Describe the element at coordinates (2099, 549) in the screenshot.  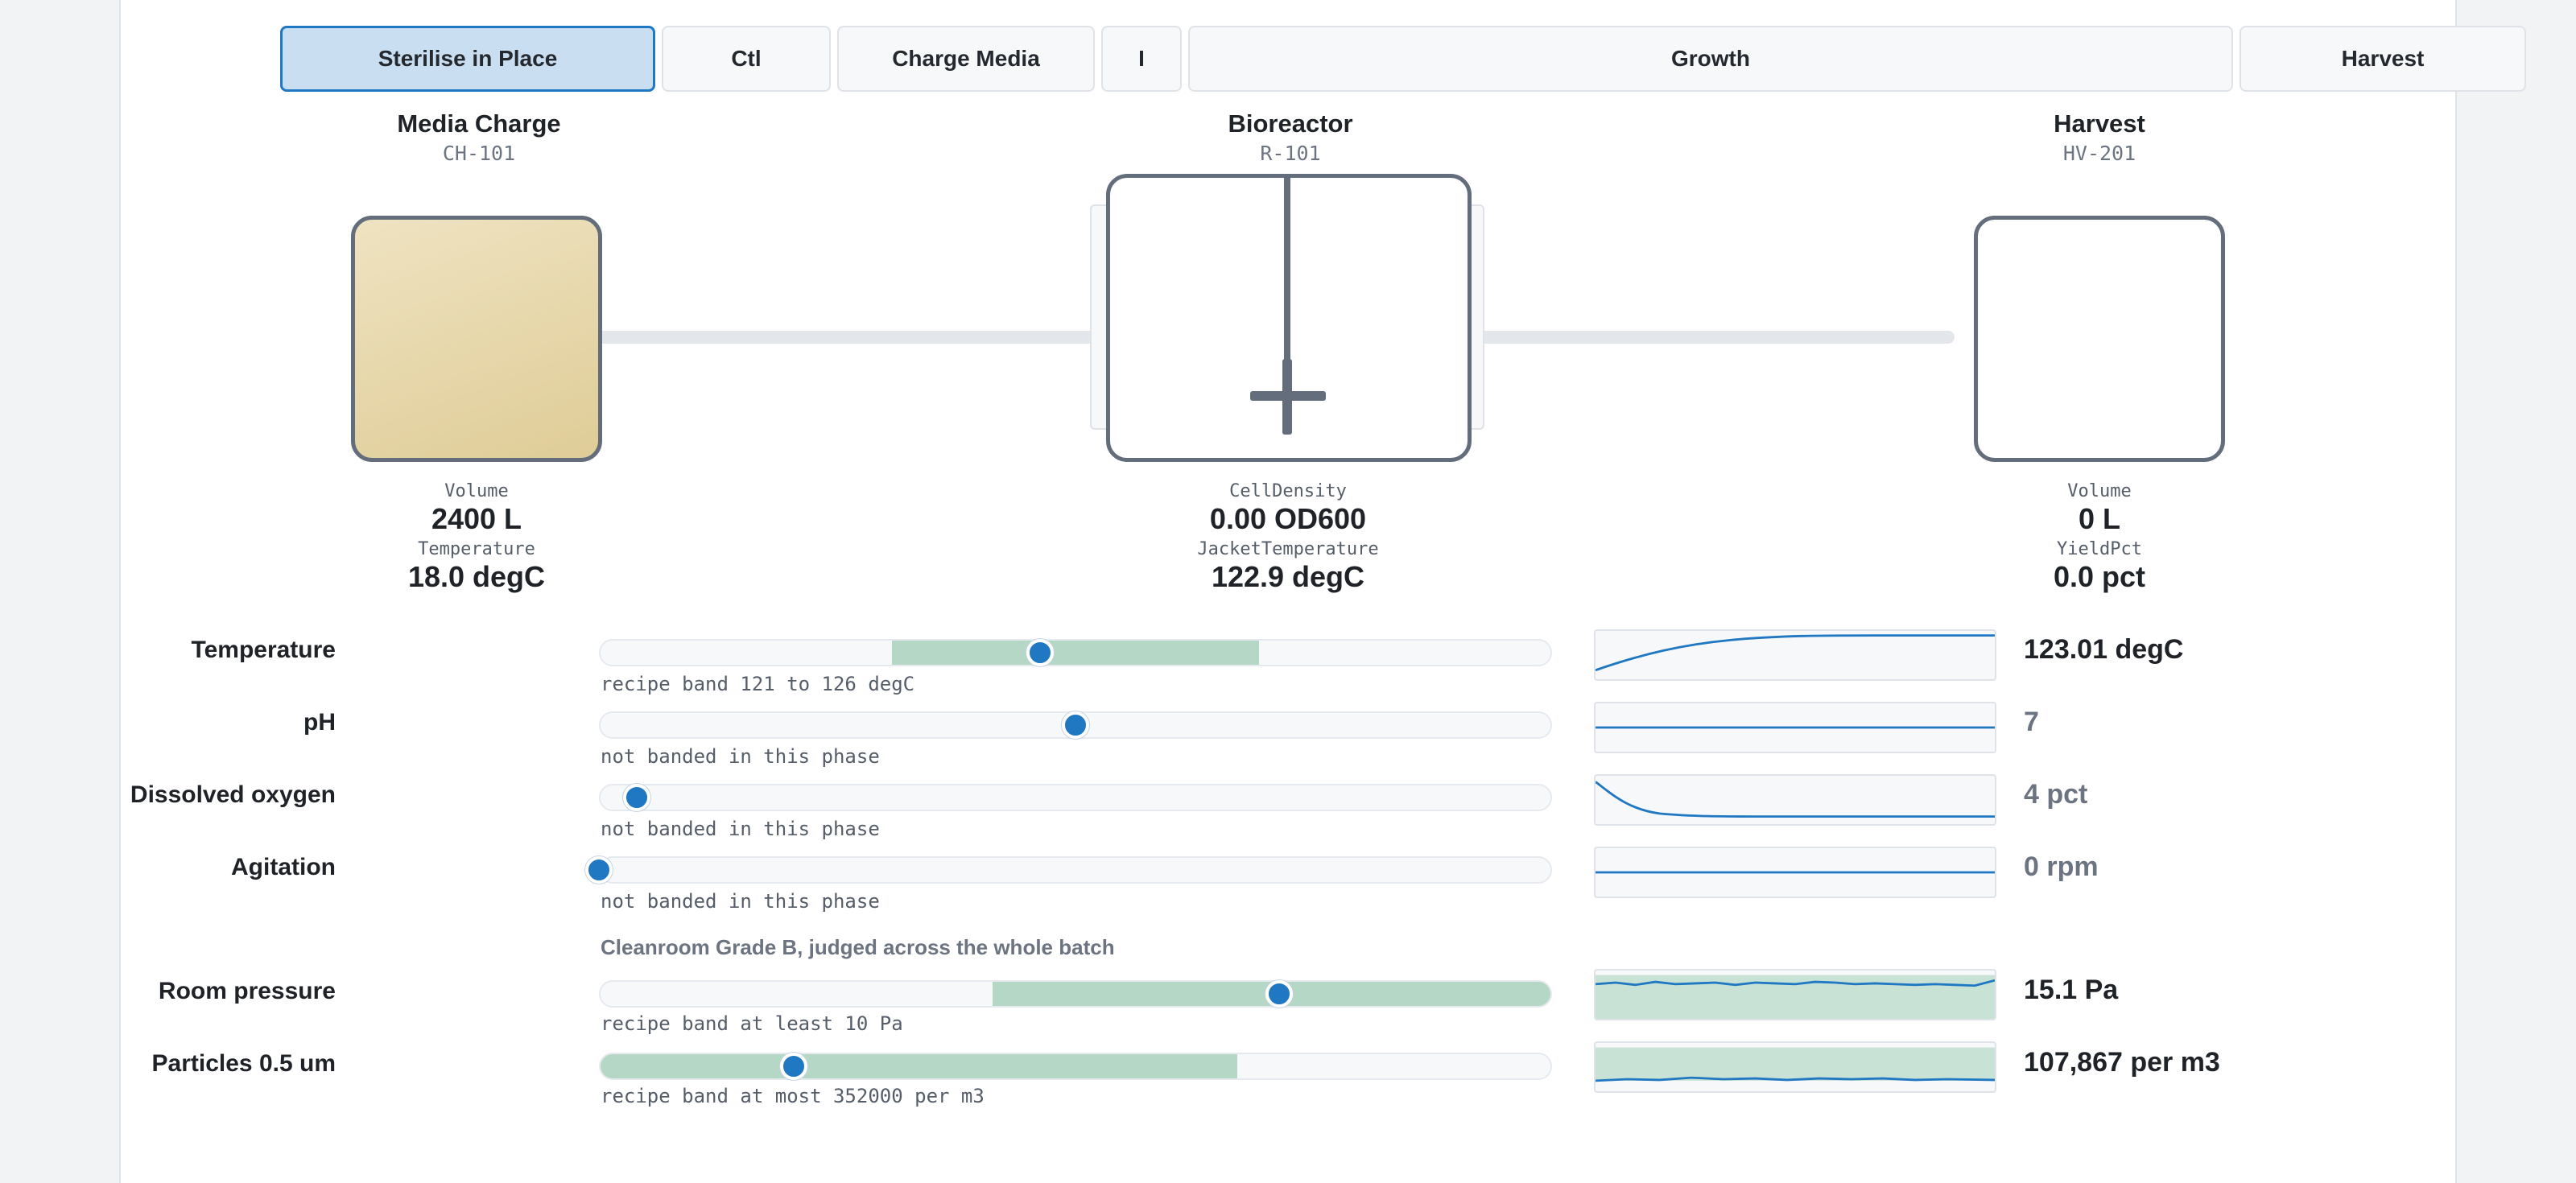
I see `harvest-yield-label: YieldPct` at that location.